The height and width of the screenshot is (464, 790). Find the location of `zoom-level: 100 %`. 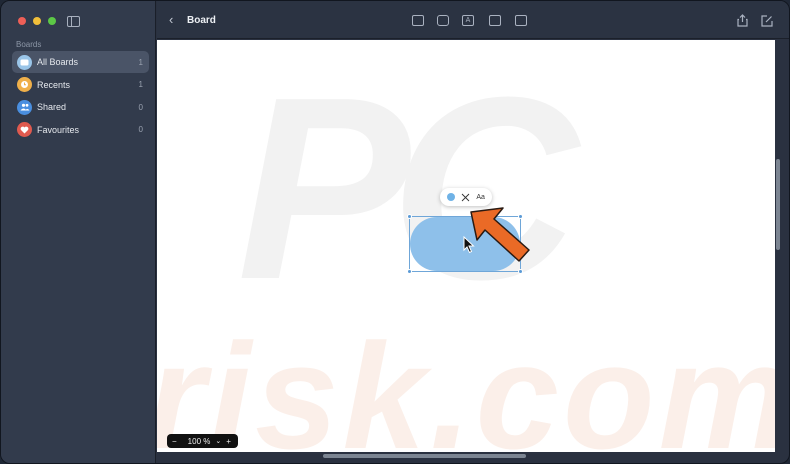

zoom-level: 100 % is located at coordinates (199, 441).